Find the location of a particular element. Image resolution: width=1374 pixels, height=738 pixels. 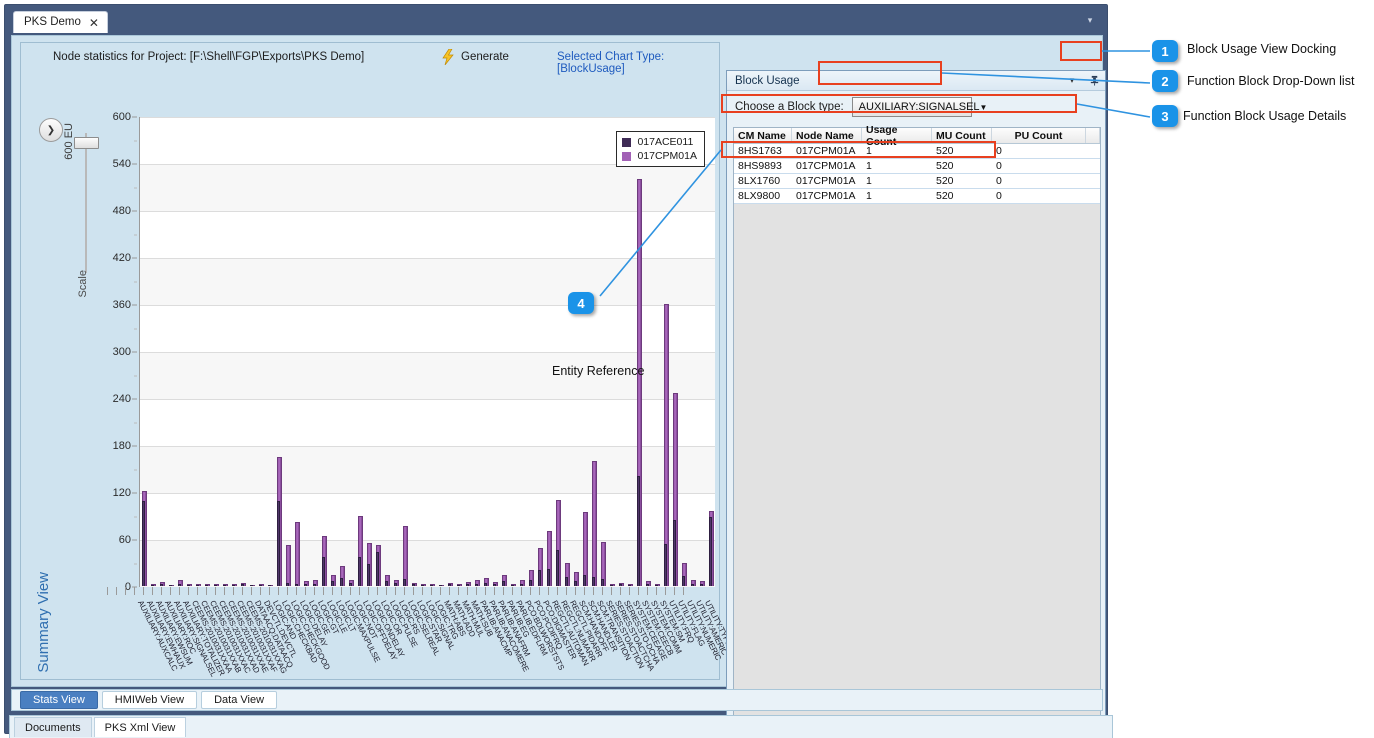

table-row: 8LX9800 017CPM01A 1 520 0 is located at coordinates (917, 196).